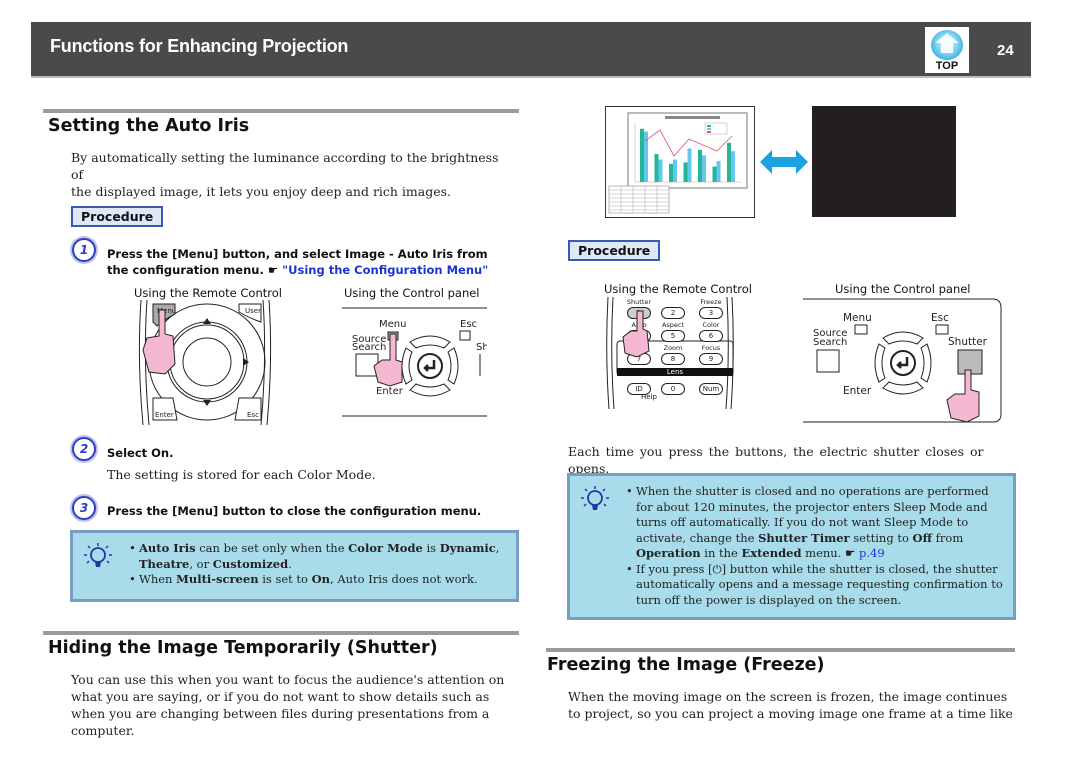  What do you see at coordinates (250, 563) in the screenshot?
I see `emphasis-text: Customized` at bounding box center [250, 563].